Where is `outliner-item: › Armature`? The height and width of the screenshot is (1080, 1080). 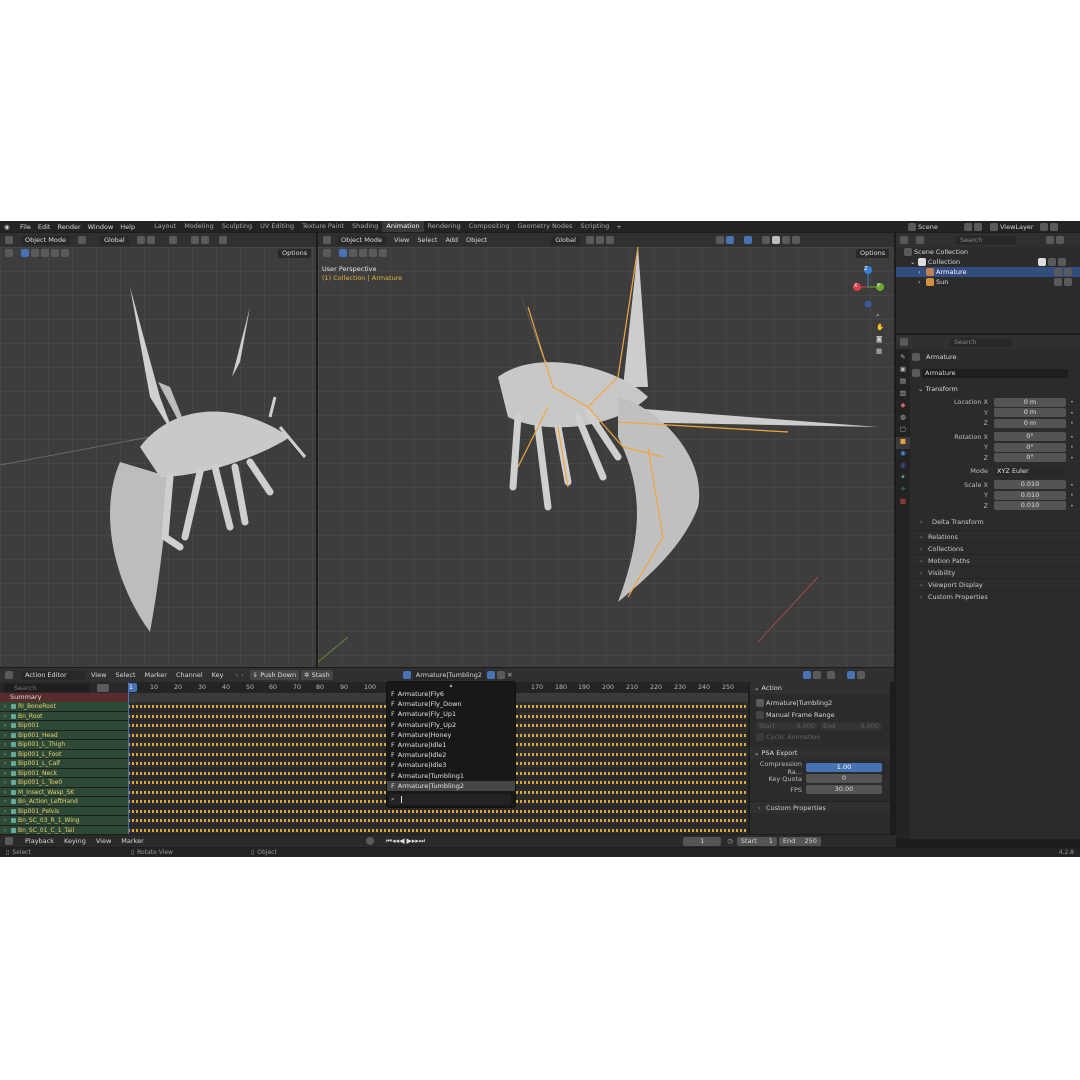 outliner-item: › Armature is located at coordinates (988, 272).